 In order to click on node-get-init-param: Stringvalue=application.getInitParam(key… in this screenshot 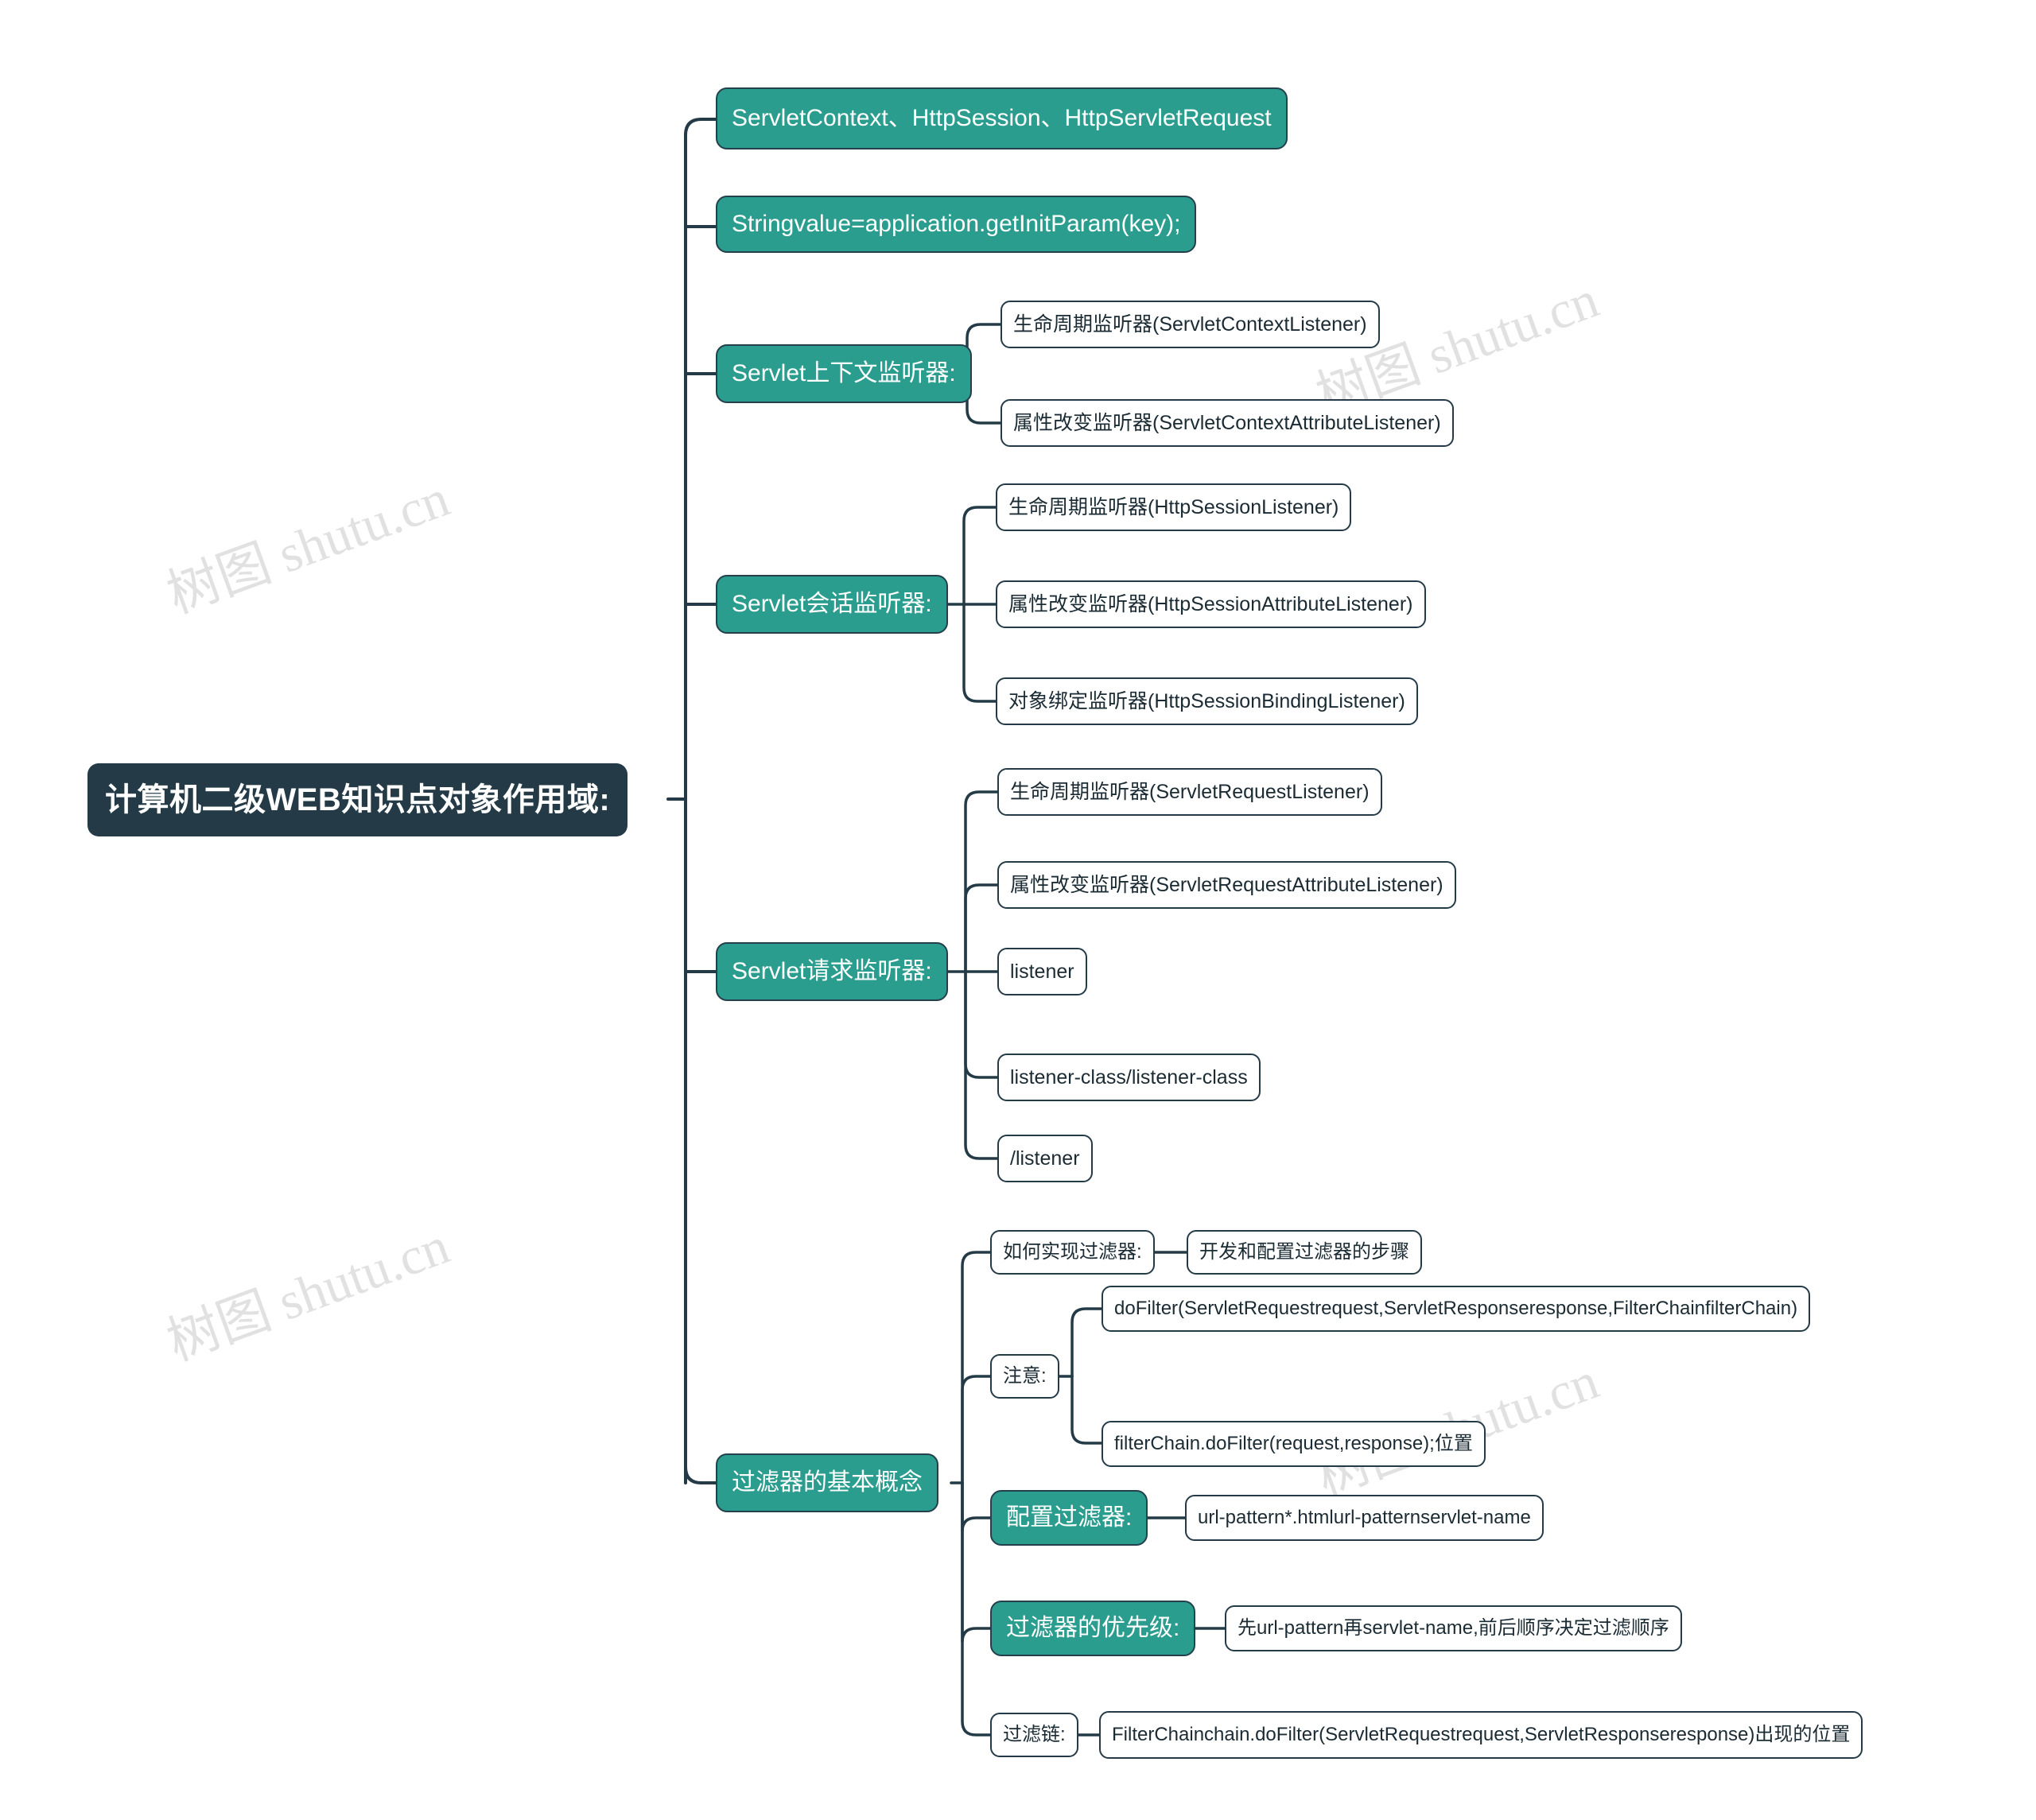, I will do `click(956, 224)`.